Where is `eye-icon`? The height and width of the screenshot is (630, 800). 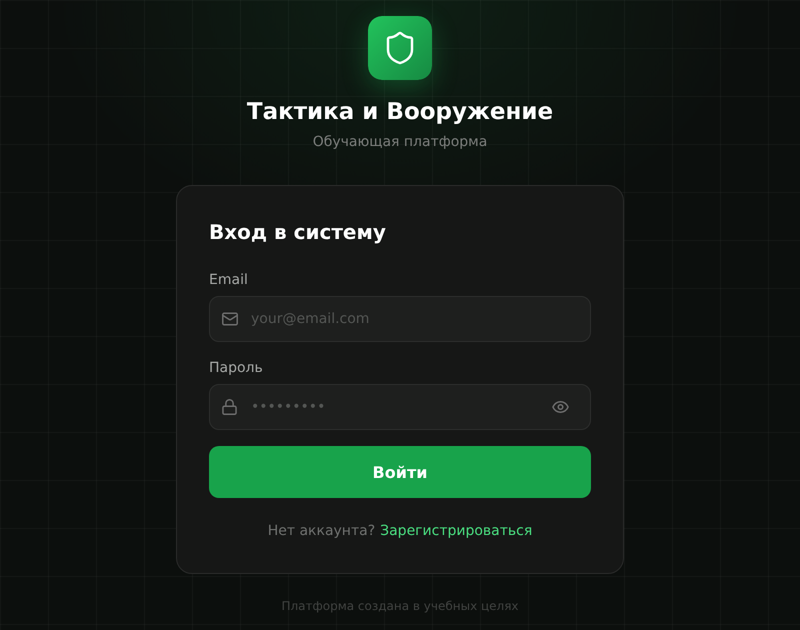 eye-icon is located at coordinates (560, 407).